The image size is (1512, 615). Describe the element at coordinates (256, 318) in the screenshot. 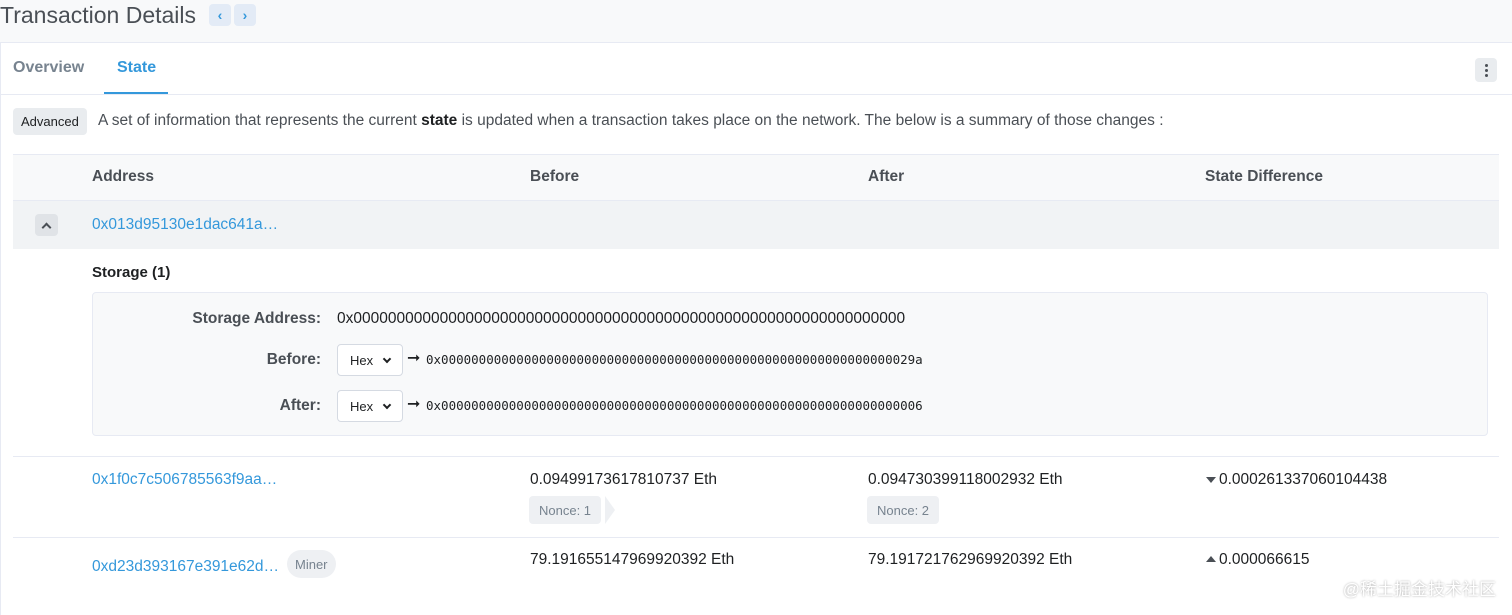

I see `storage-address-label: Storage Address:` at that location.